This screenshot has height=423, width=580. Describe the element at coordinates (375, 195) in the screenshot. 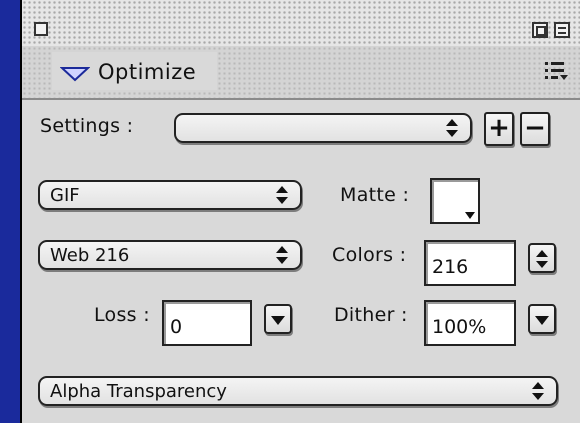

I see `matte-label: Matte :` at that location.